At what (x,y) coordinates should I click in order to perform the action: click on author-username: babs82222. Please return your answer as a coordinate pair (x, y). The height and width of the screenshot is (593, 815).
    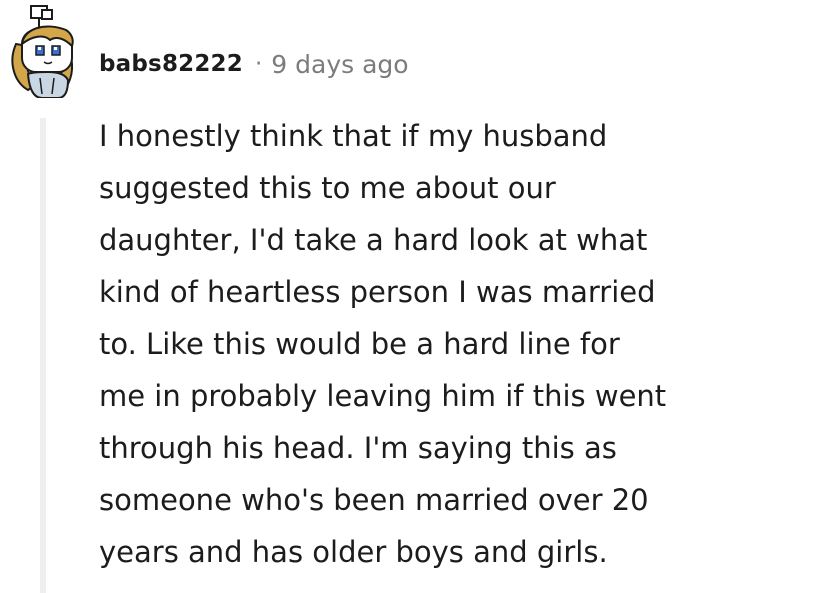
    Looking at the image, I should click on (171, 64).